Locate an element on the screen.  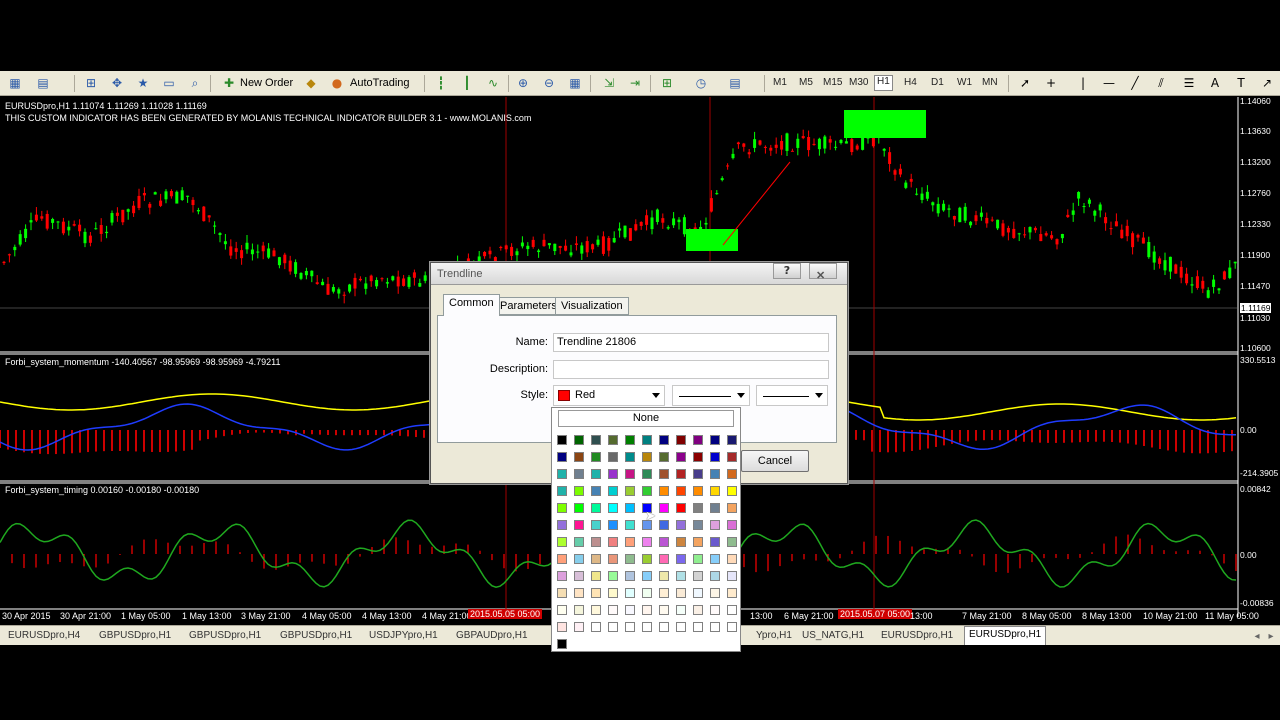
timeframe-w1: W1 is located at coordinates (964, 82).